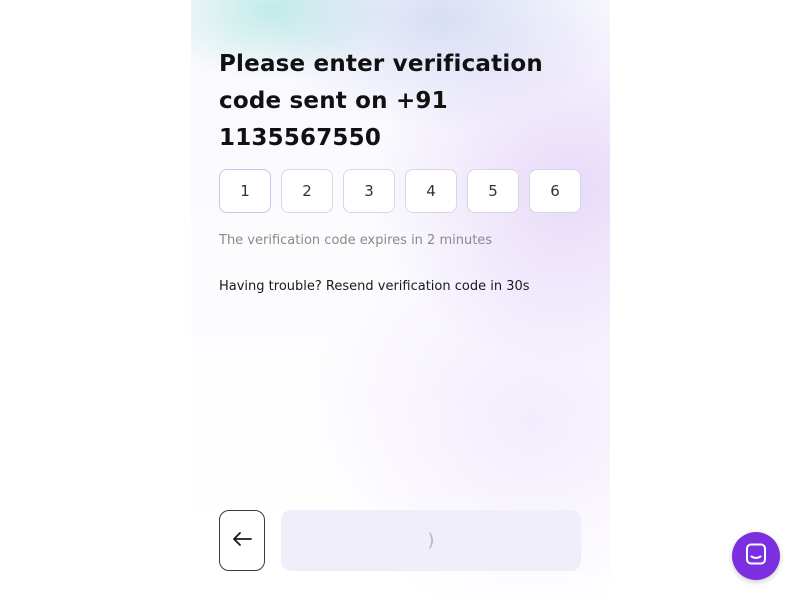 This screenshot has height=600, width=800. Describe the element at coordinates (400, 191) in the screenshot. I see `otp-input-group: 1 2 3 4 5 6` at that location.